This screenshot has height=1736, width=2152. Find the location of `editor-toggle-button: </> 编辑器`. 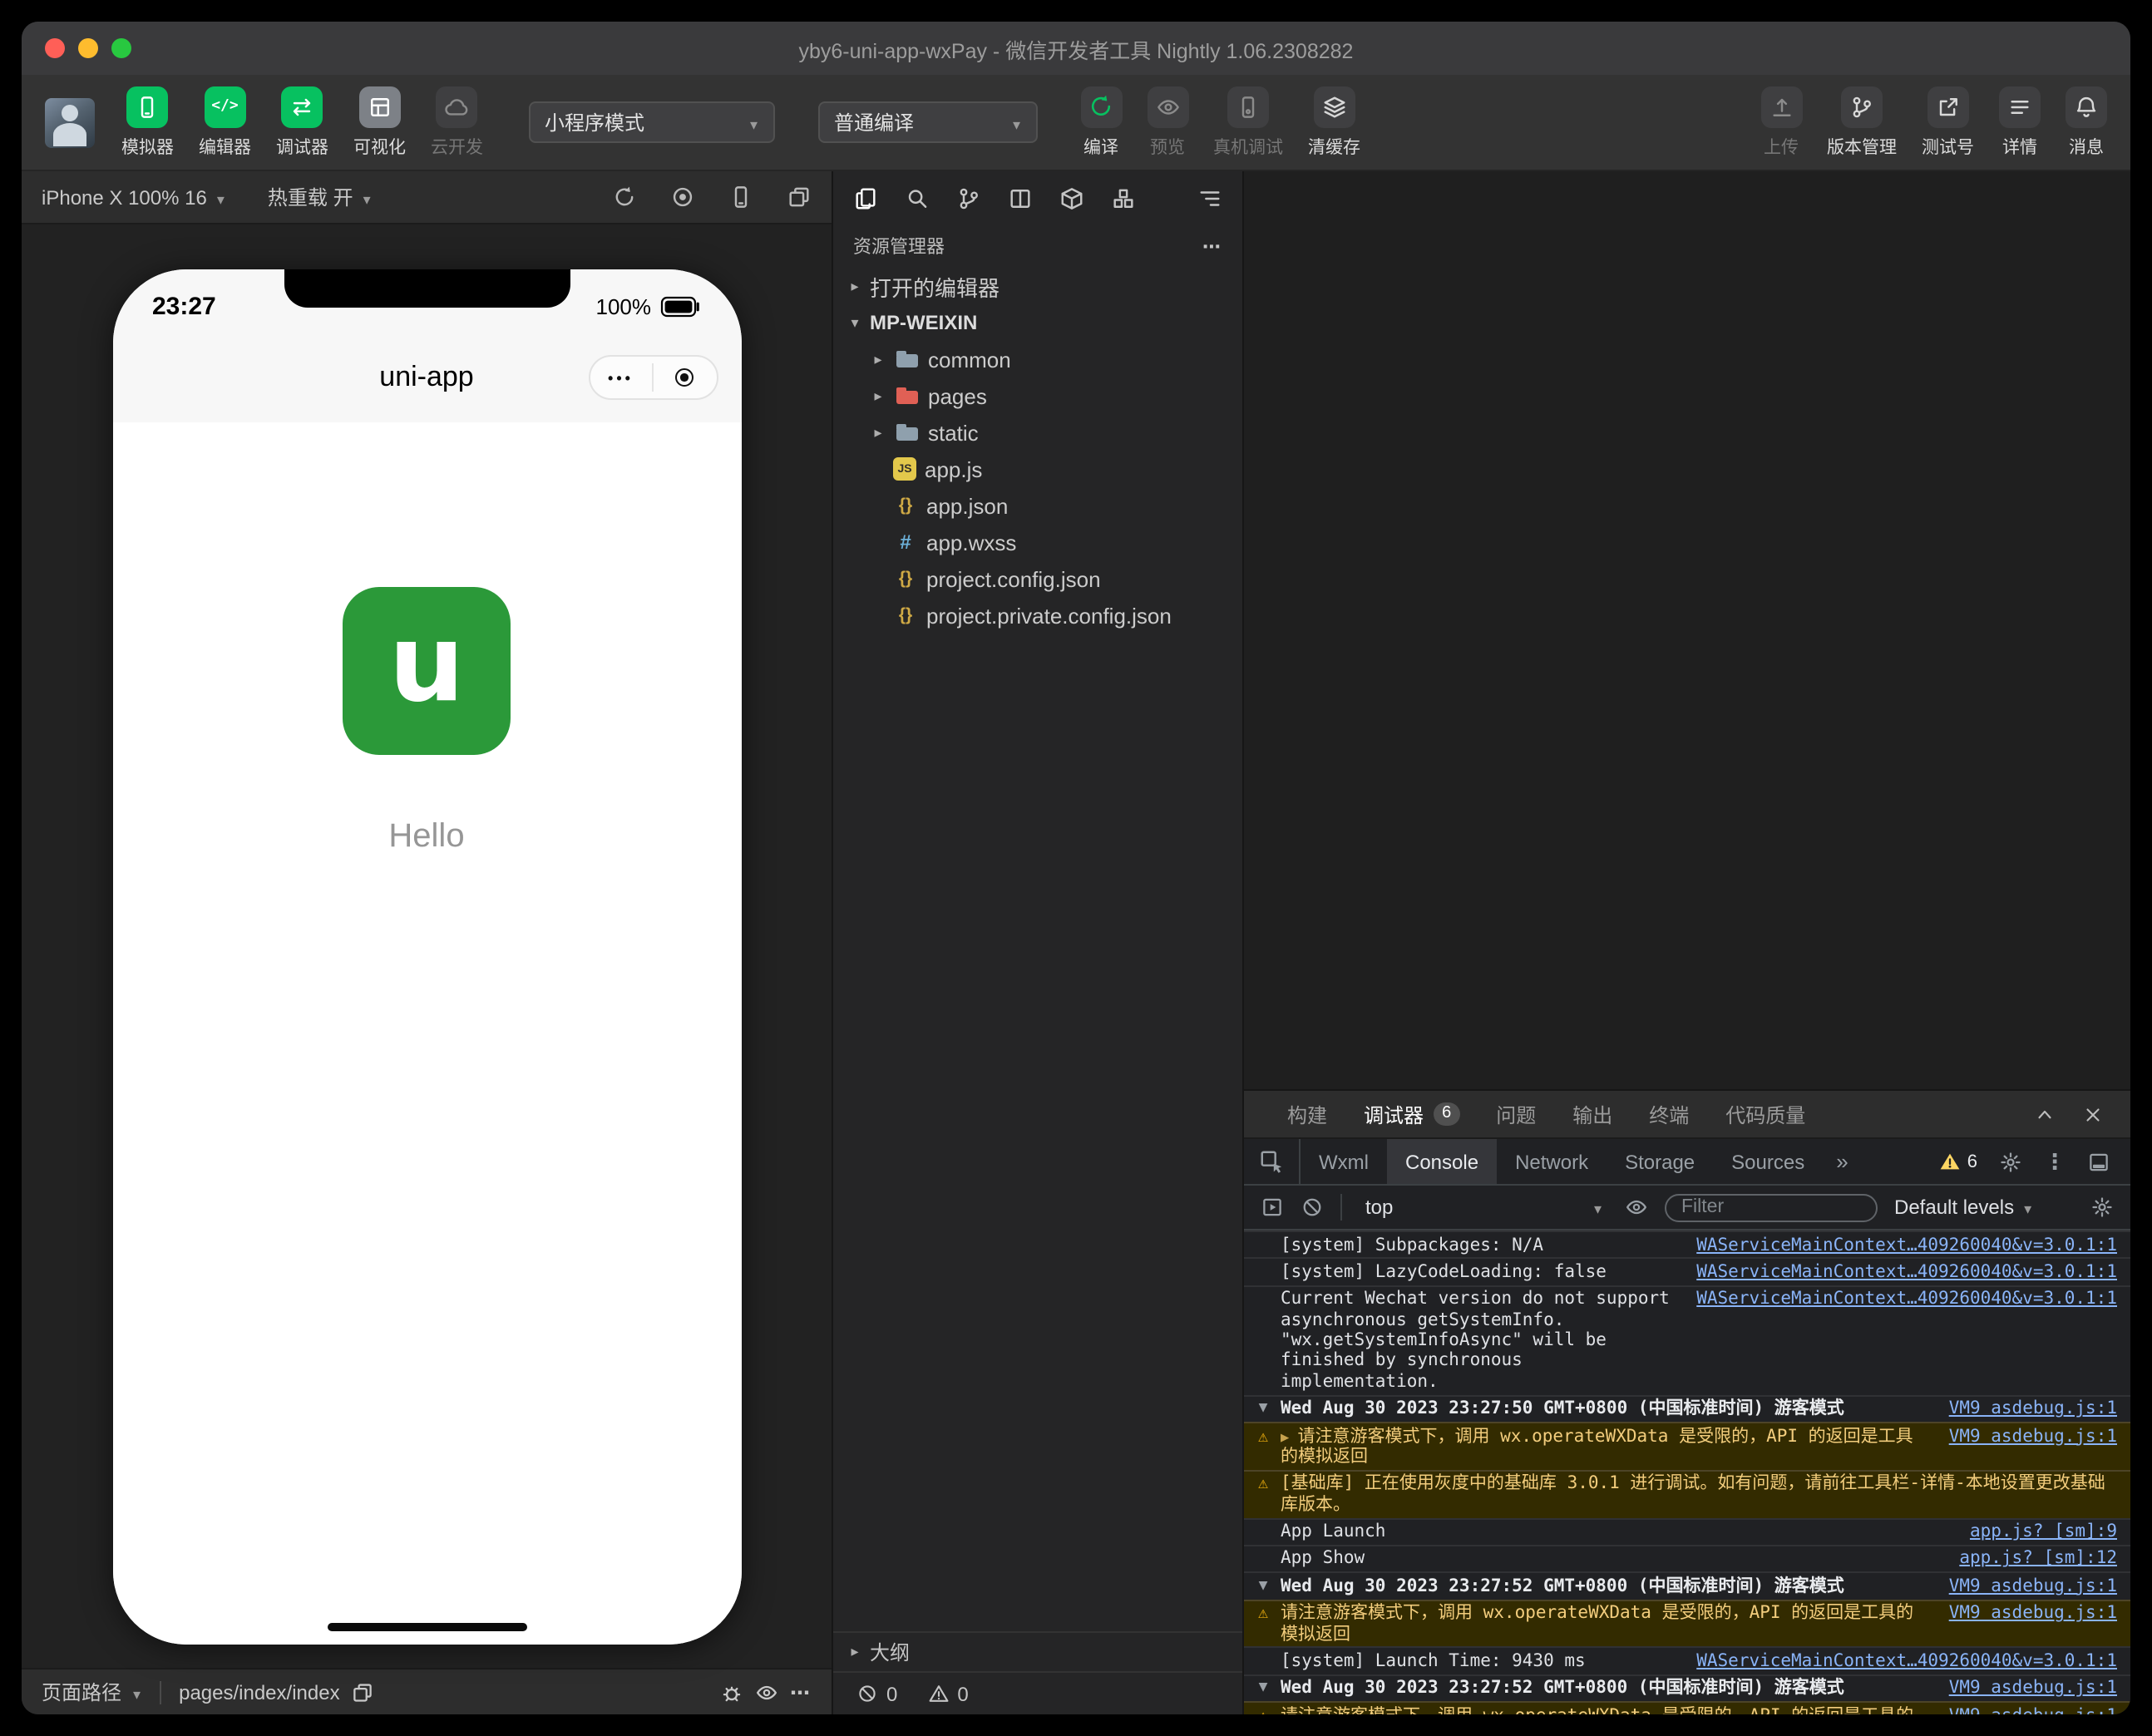

editor-toggle-button: </> 编辑器 is located at coordinates (225, 122).